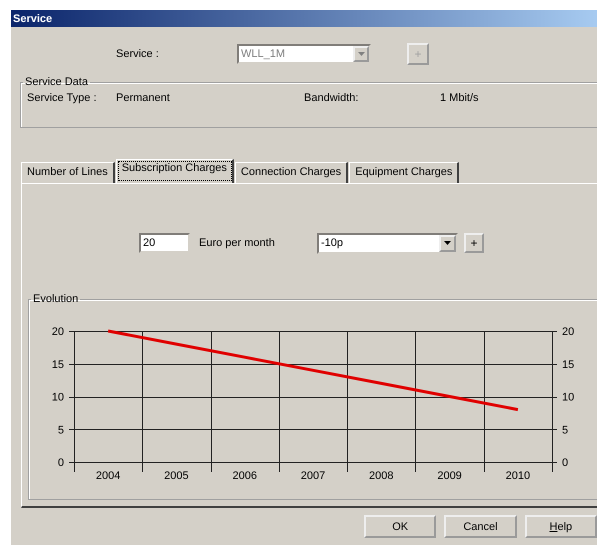 The height and width of the screenshot is (545, 597). I want to click on tab: Number of Lines, so click(68, 172).